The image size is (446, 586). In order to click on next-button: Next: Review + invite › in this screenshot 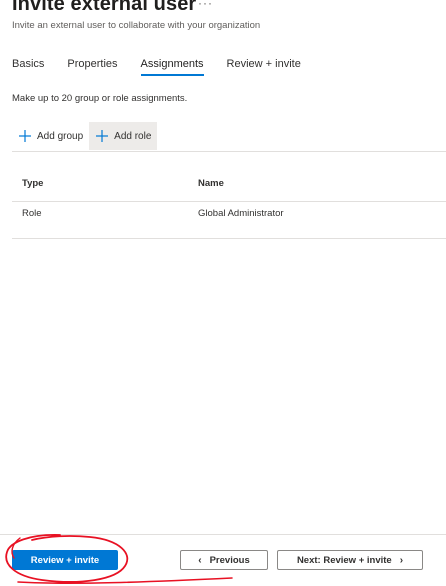, I will do `click(350, 560)`.